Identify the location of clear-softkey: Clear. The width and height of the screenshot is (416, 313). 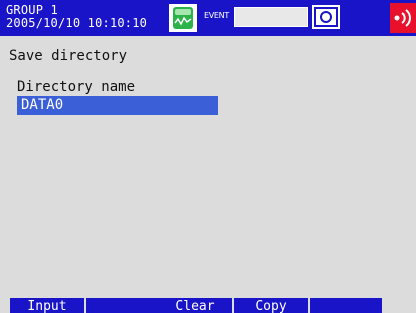
(195, 305).